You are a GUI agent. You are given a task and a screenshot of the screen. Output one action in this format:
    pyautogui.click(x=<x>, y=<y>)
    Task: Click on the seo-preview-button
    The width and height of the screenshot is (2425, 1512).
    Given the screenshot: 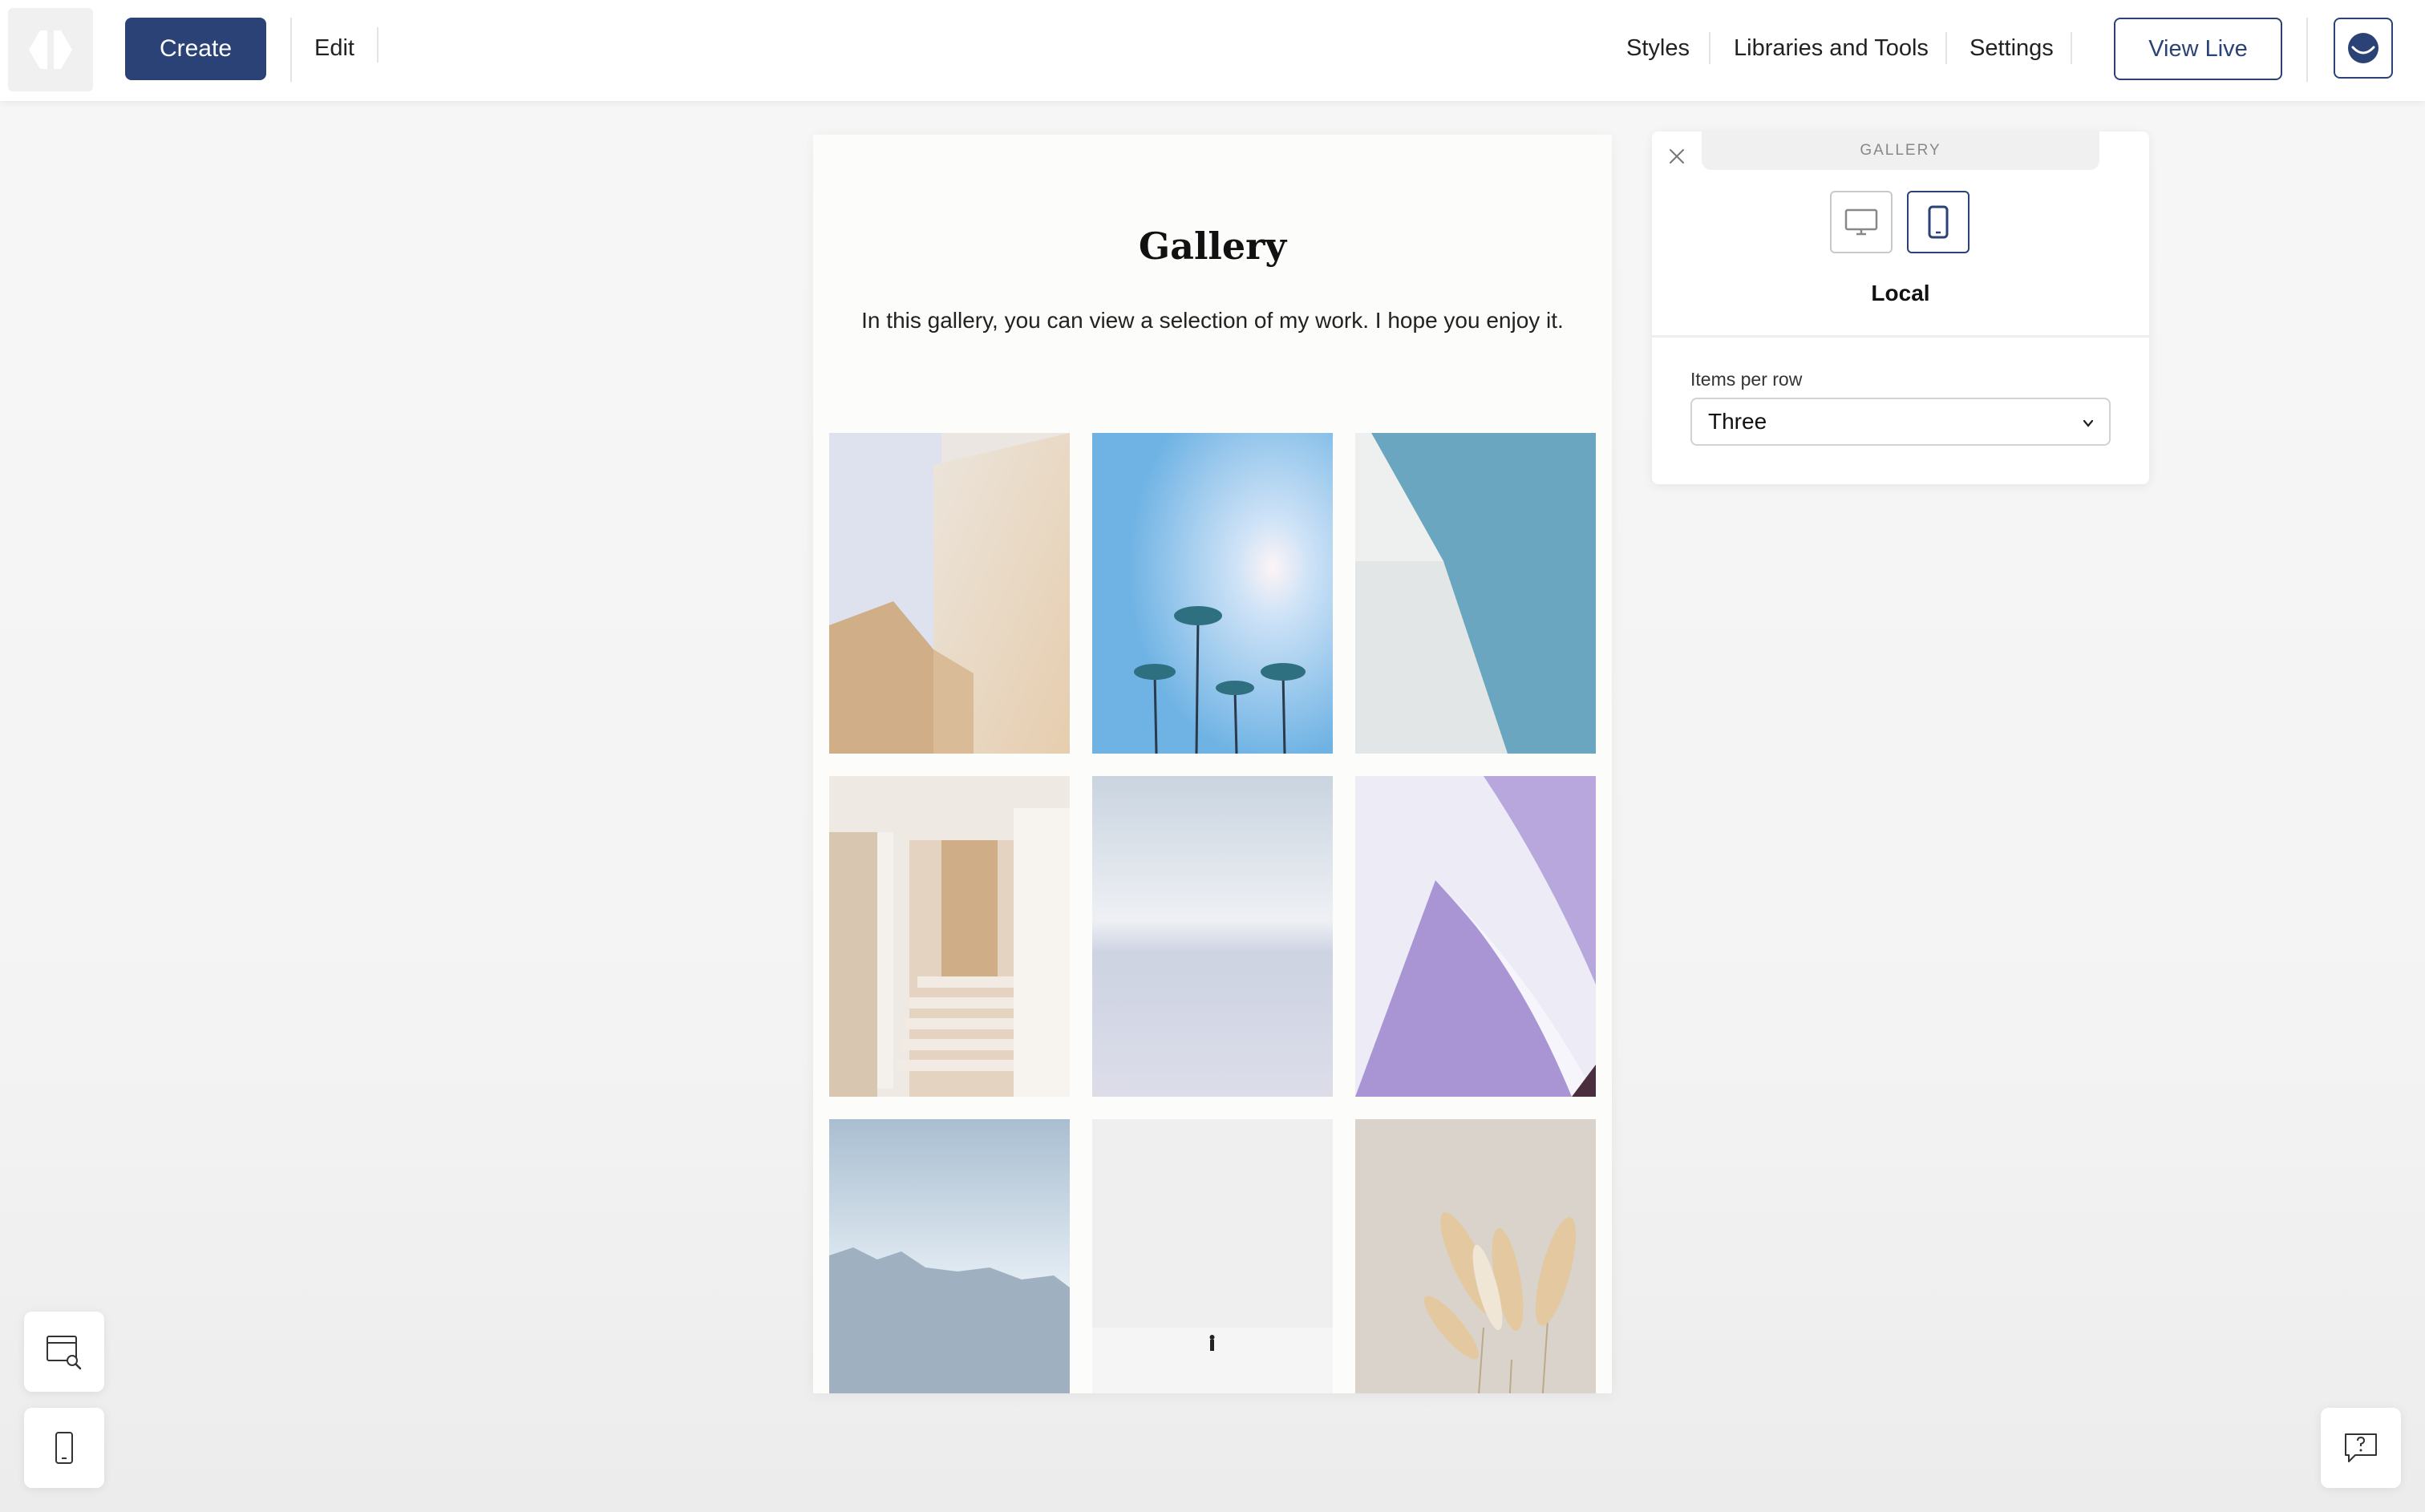 What is the action you would take?
    pyautogui.click(x=64, y=1352)
    